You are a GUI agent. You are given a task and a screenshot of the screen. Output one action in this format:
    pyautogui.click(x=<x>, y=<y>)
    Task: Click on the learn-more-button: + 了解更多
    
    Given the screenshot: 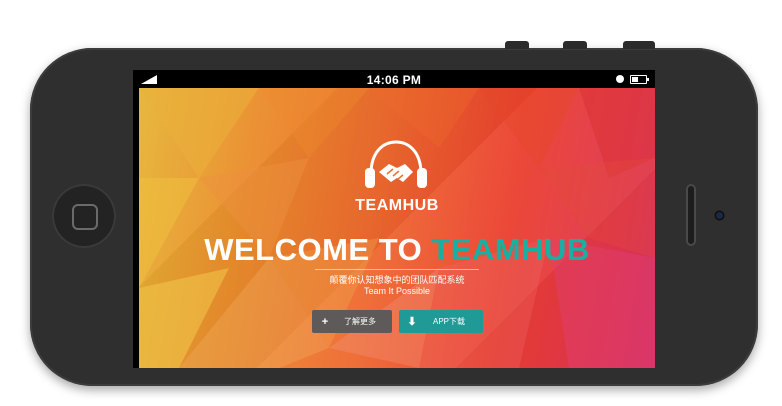 What is the action you would take?
    pyautogui.click(x=352, y=321)
    